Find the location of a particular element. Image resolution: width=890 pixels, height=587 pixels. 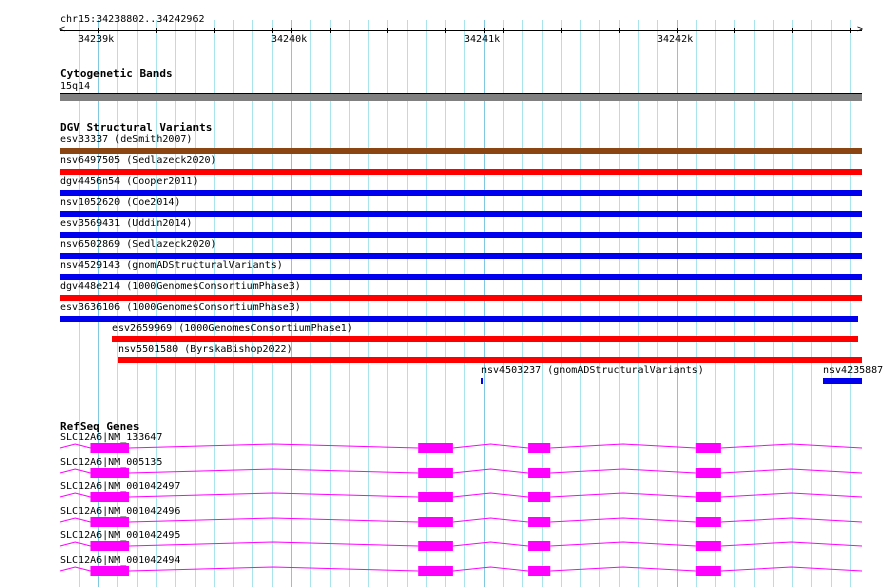

sv-label: nsv1052620 (Coe2014) is located at coordinates (120, 202).